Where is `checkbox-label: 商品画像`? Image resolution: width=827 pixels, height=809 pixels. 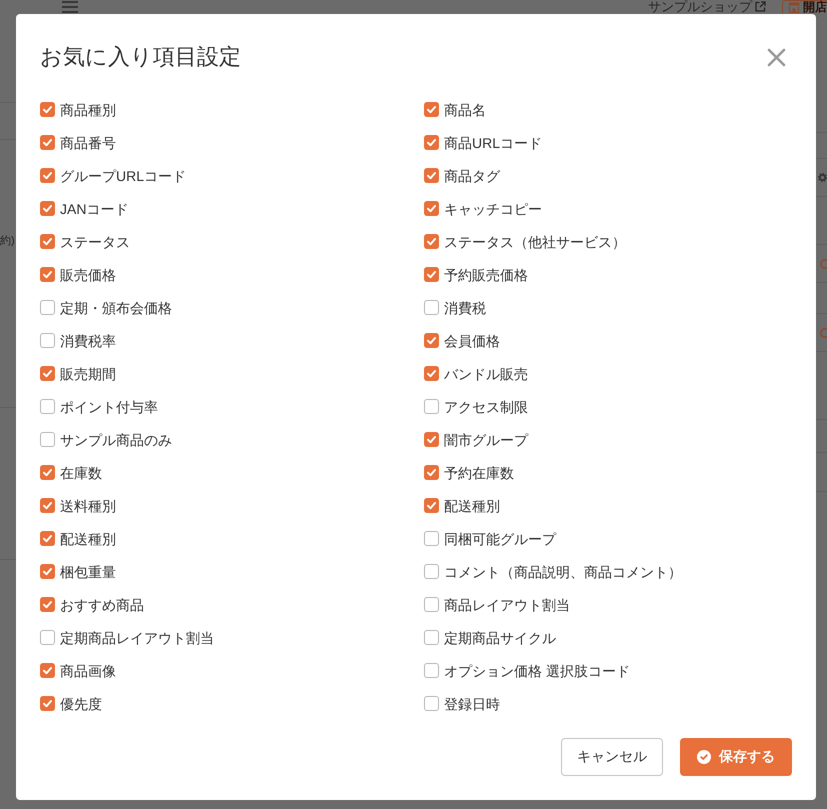 checkbox-label: 商品画像 is located at coordinates (88, 671).